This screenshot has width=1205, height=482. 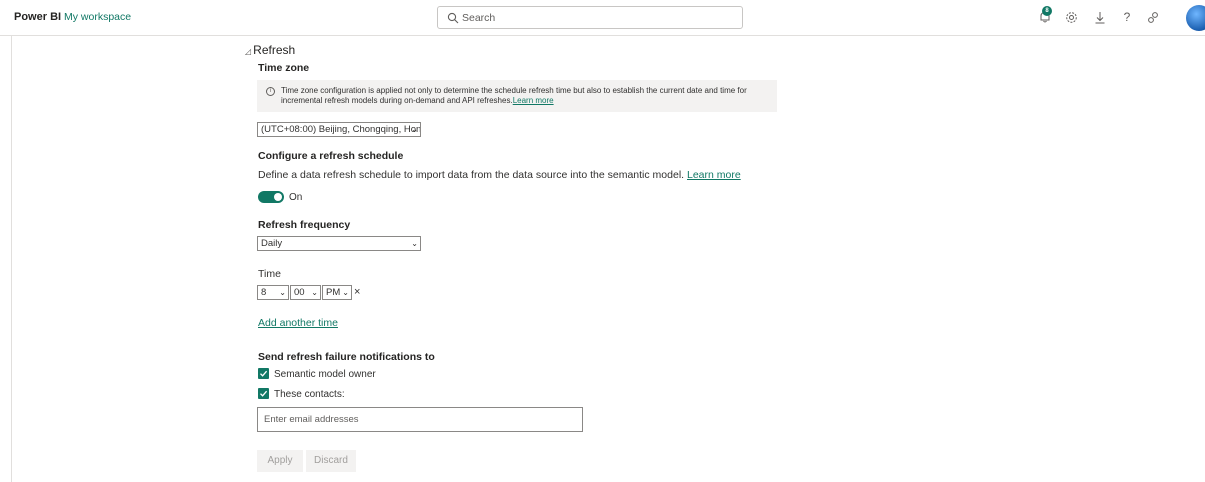 I want to click on frequency-select: Daily ⌄, so click(x=339, y=243).